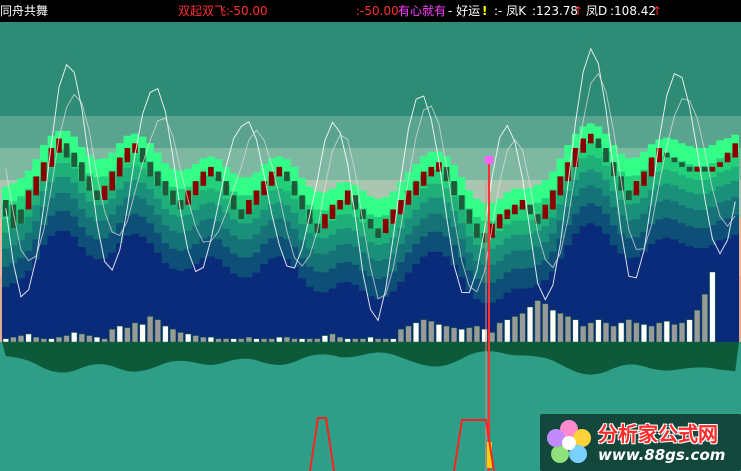 This screenshot has height=471, width=741. What do you see at coordinates (24, 11) in the screenshot?
I see `indicator-title: 同舟共舞` at bounding box center [24, 11].